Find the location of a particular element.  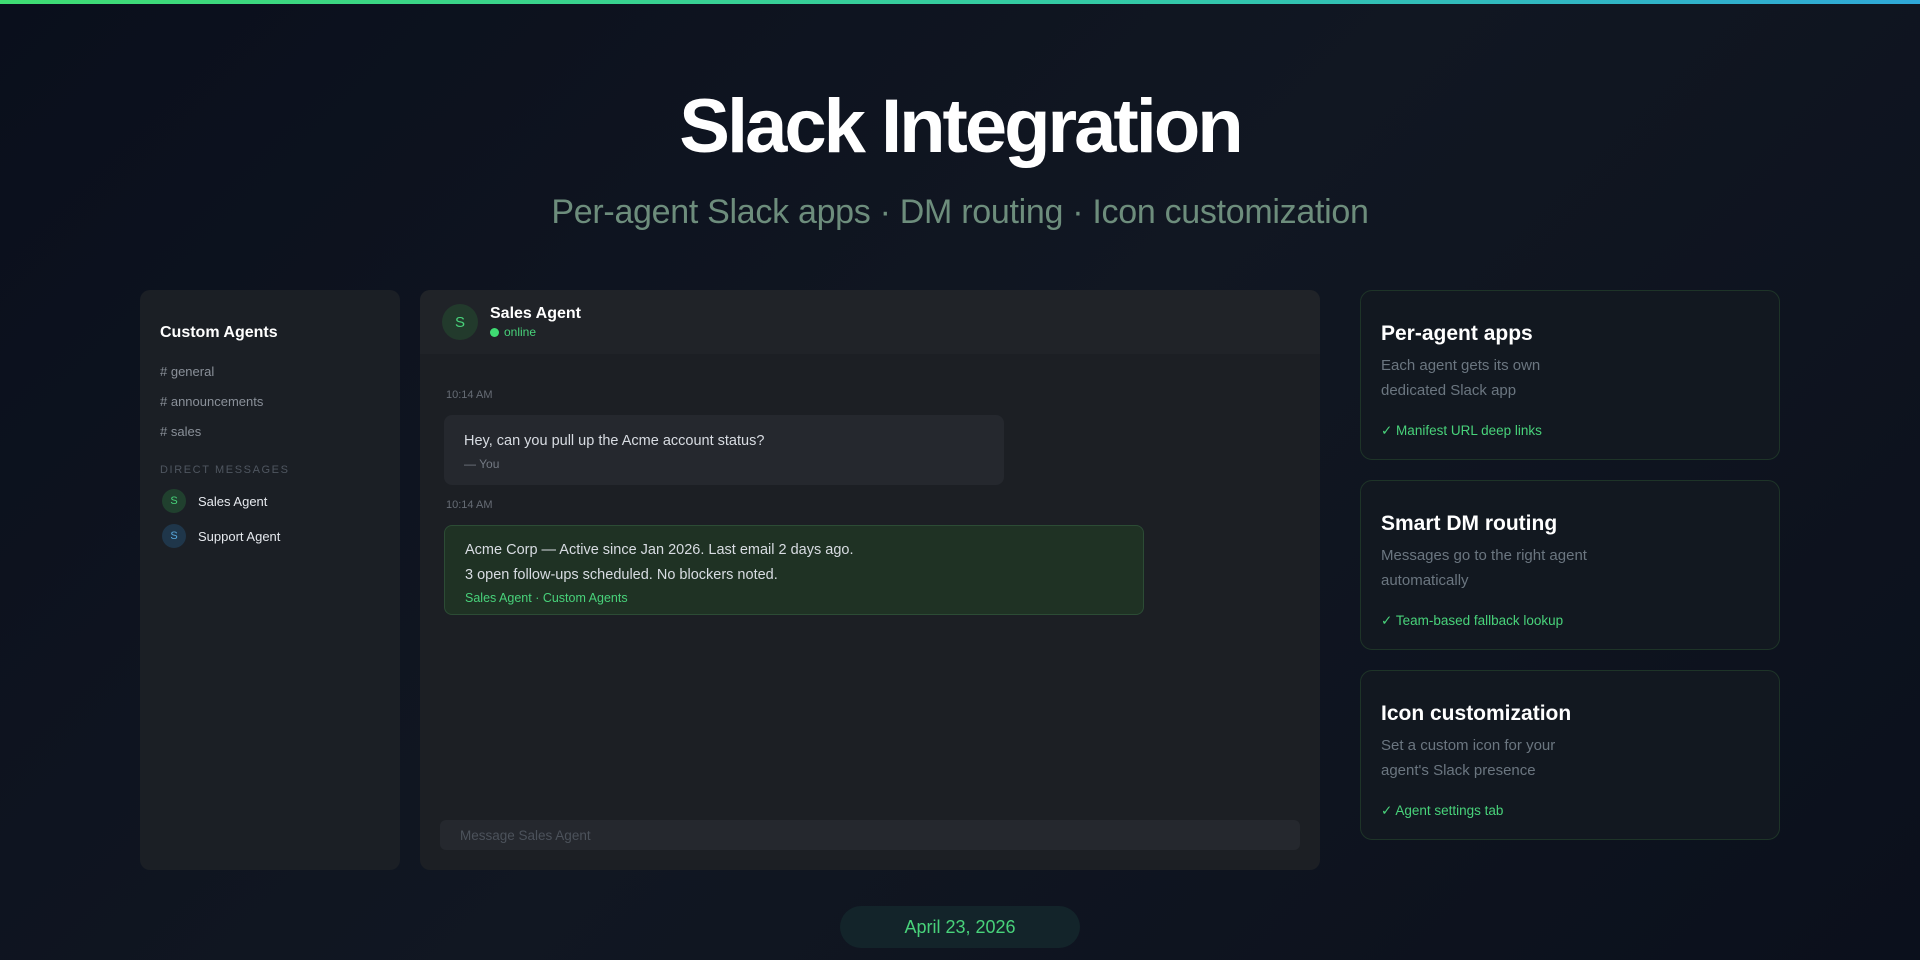

channel-sales: # sales is located at coordinates (270, 432).